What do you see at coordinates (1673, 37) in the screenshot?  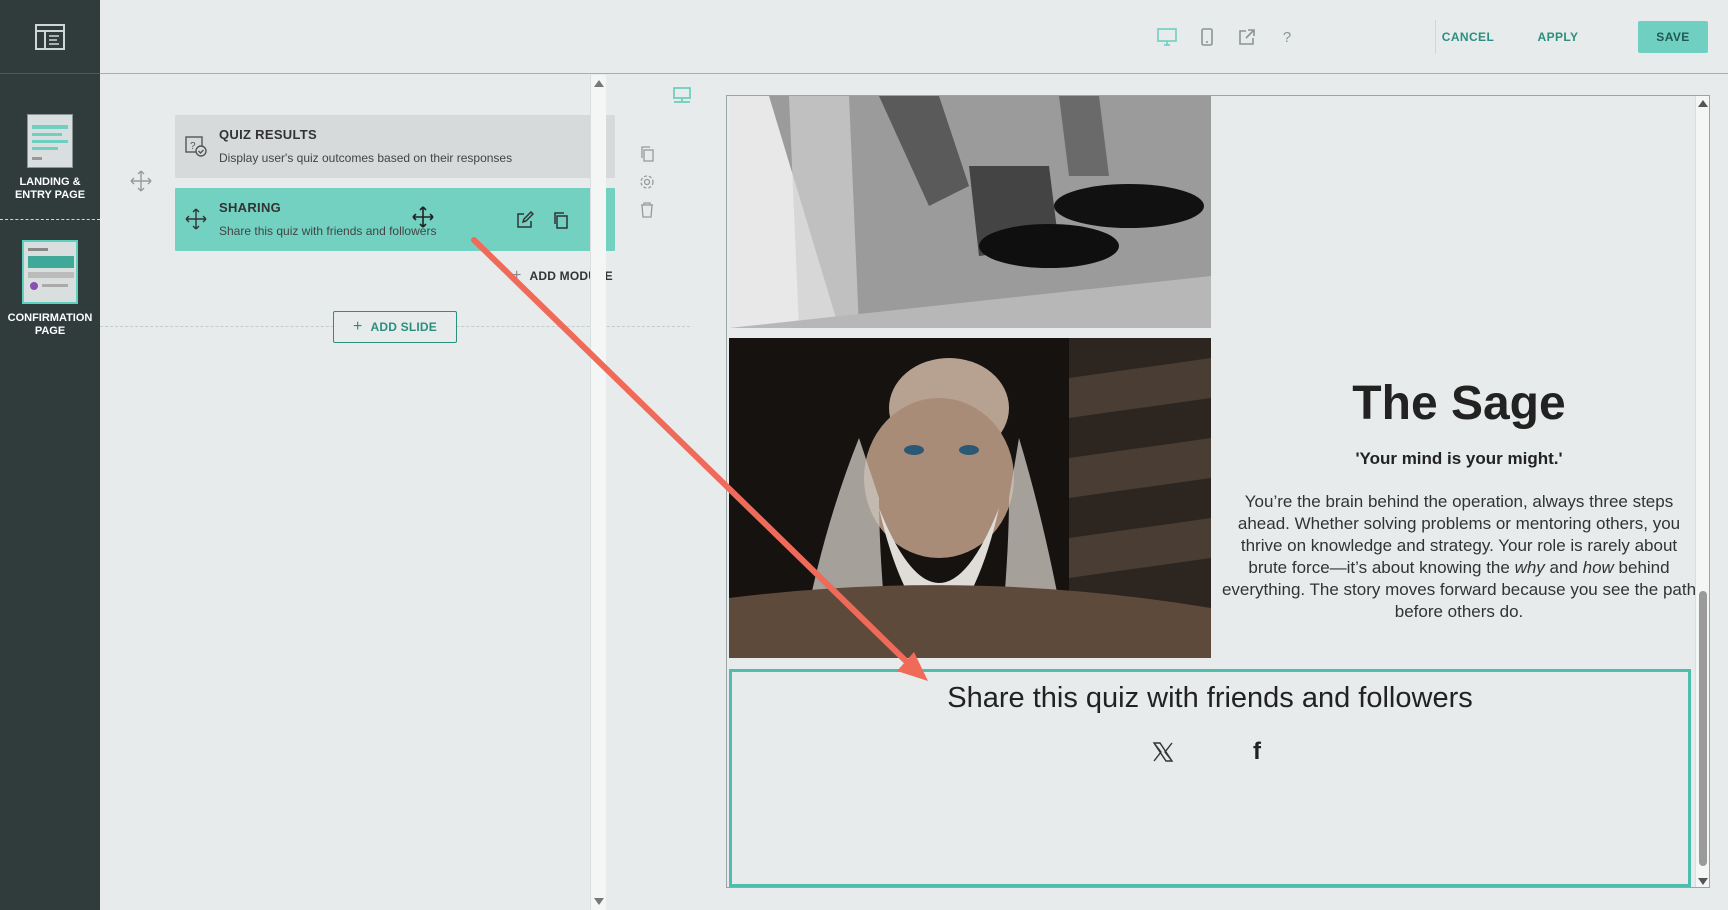 I see `save-button: SAVE` at bounding box center [1673, 37].